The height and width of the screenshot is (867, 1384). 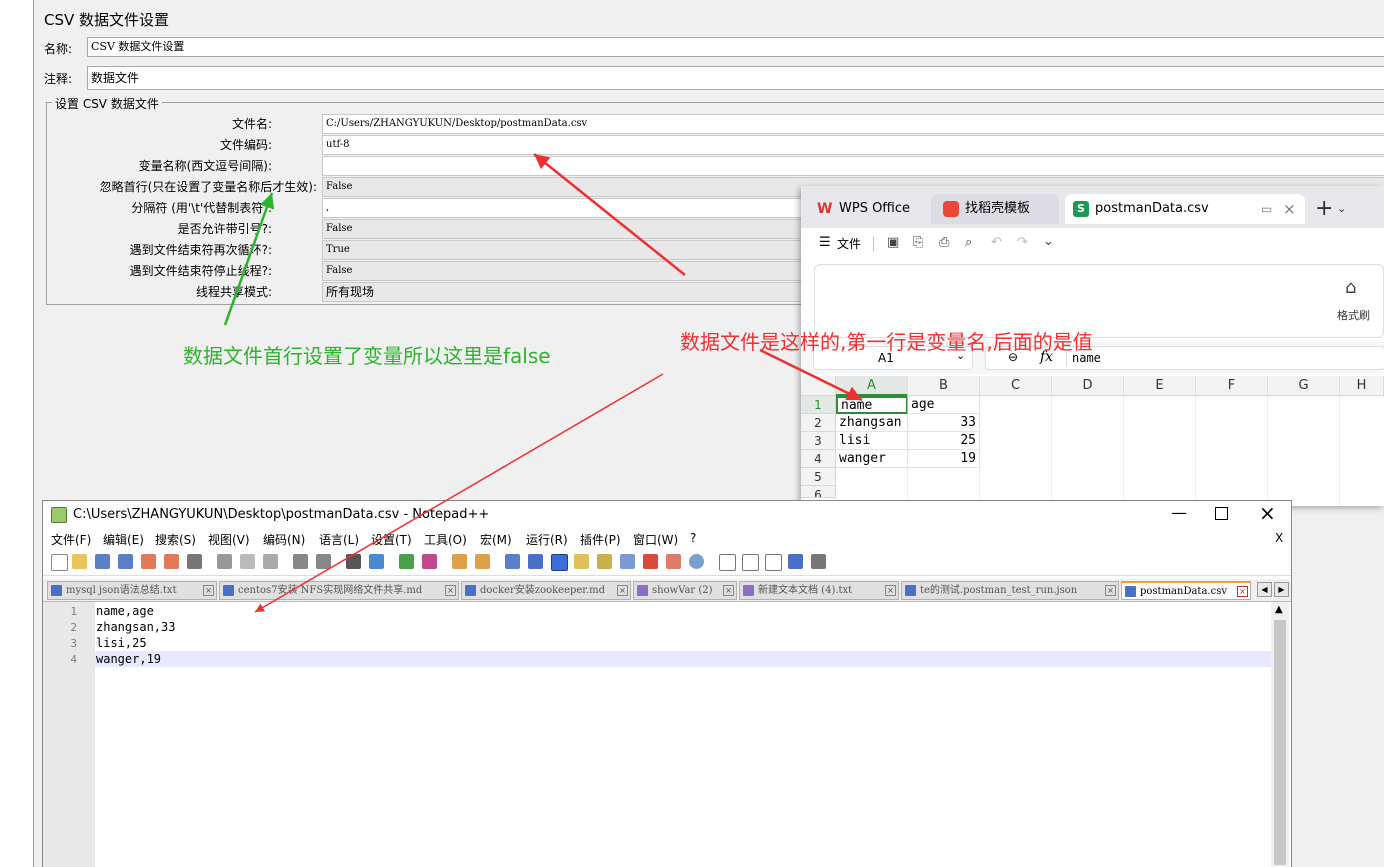 What do you see at coordinates (249, 259) in the screenshot?
I see `green-arrow` at bounding box center [249, 259].